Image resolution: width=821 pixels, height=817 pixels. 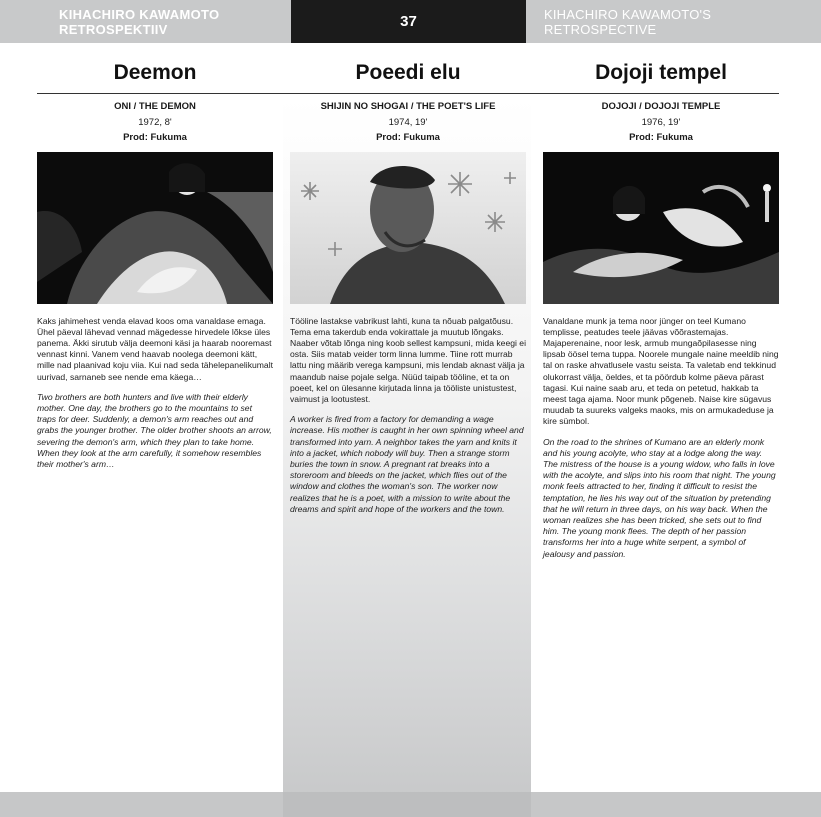 I want to click on year-length: 1972, 8', so click(x=155, y=122).